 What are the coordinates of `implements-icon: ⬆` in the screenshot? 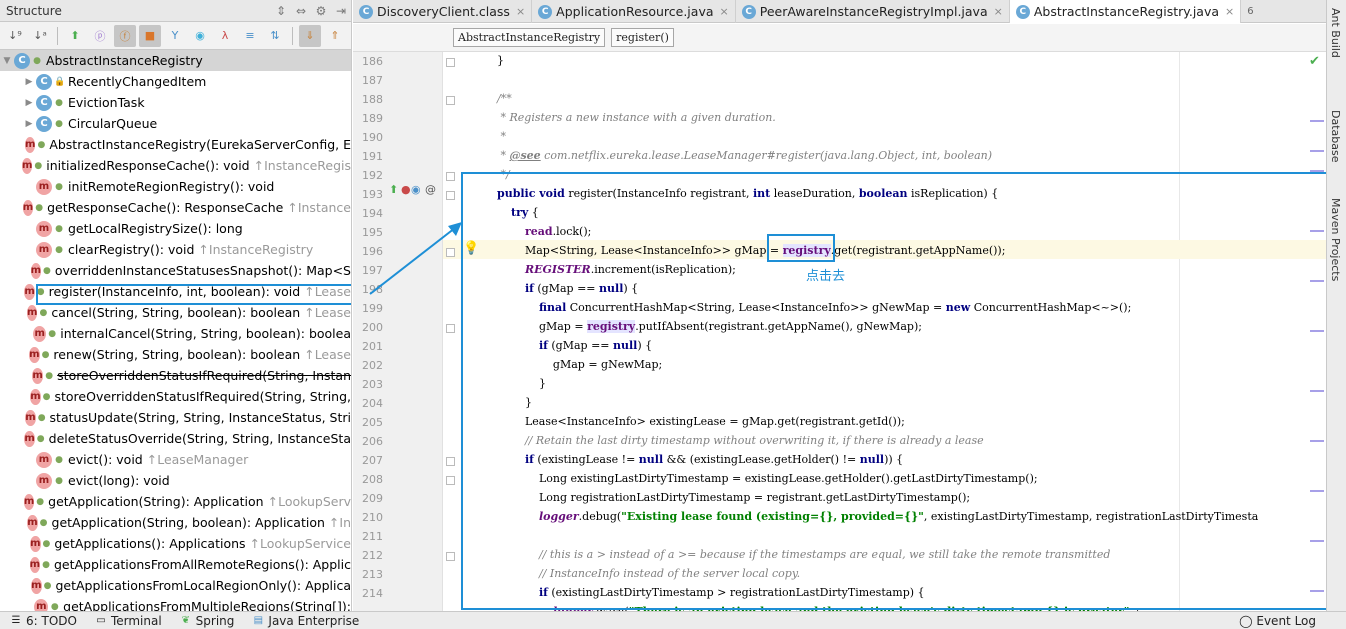 It's located at (393, 189).